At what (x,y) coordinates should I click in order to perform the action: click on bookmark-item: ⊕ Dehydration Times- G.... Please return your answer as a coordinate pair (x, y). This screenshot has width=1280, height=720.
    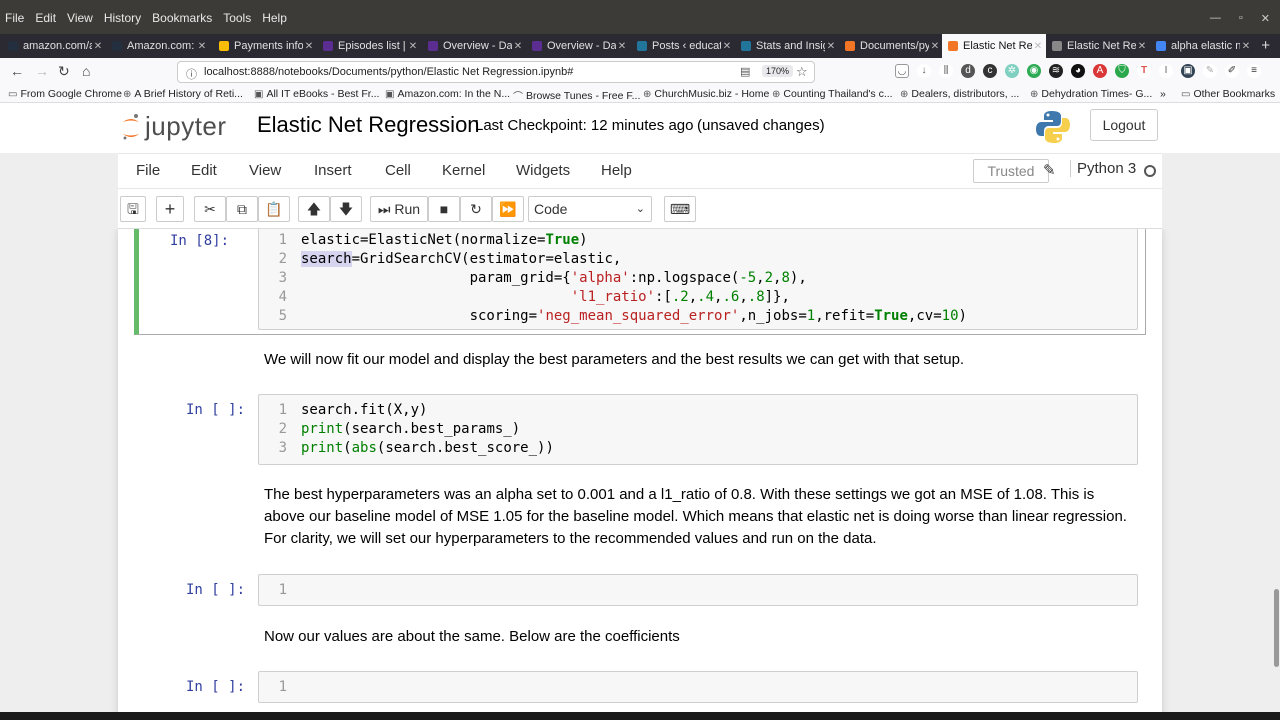
    Looking at the image, I should click on (1091, 94).